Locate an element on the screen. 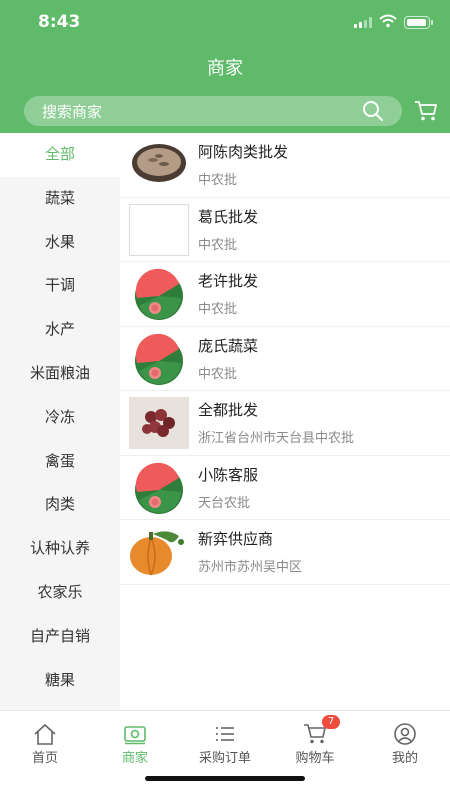  tab-label: 购物车 is located at coordinates (315, 758).